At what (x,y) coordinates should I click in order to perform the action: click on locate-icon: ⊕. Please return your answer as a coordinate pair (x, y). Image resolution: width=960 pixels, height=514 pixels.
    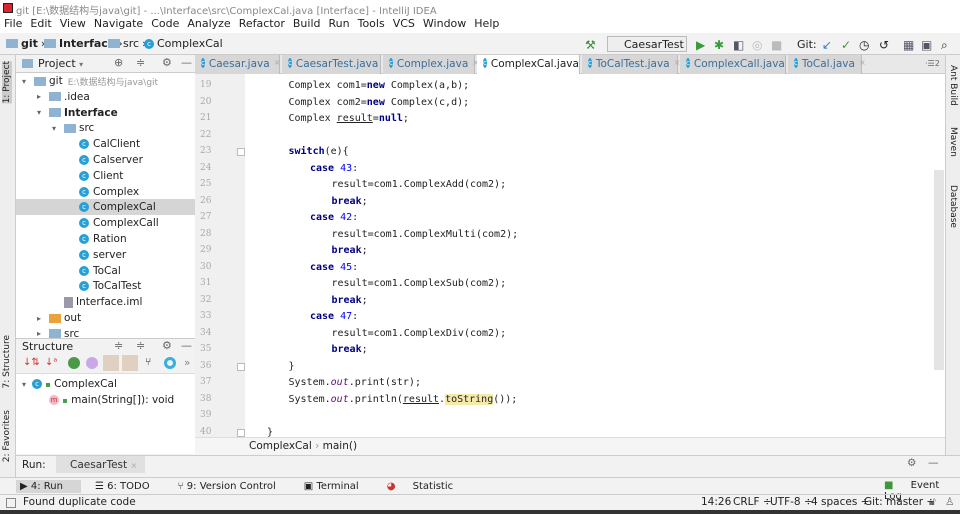
    Looking at the image, I should click on (118, 62).